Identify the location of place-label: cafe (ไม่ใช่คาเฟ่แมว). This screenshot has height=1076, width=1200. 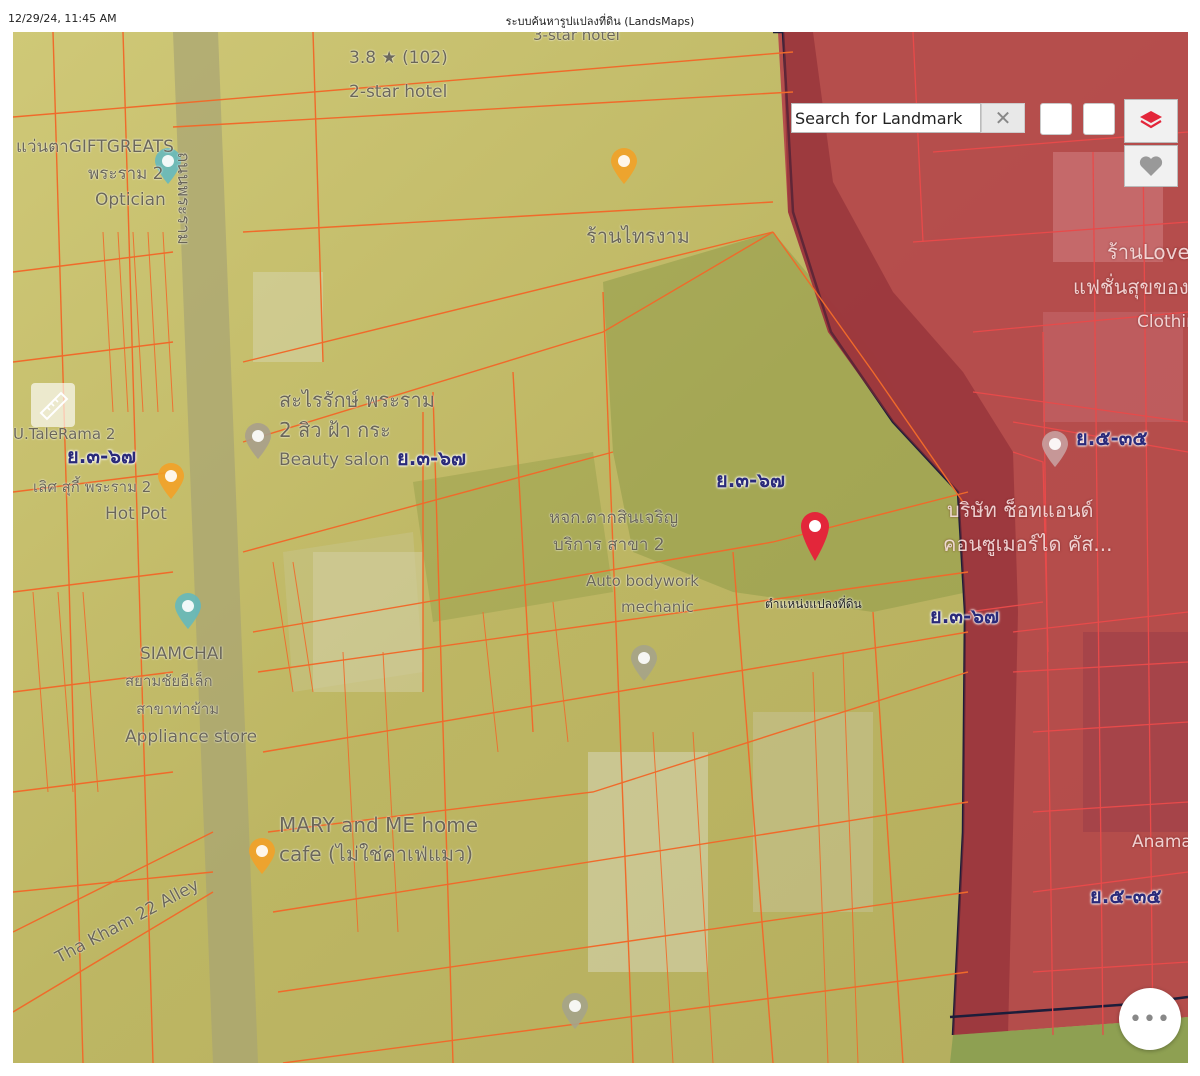
(376, 854).